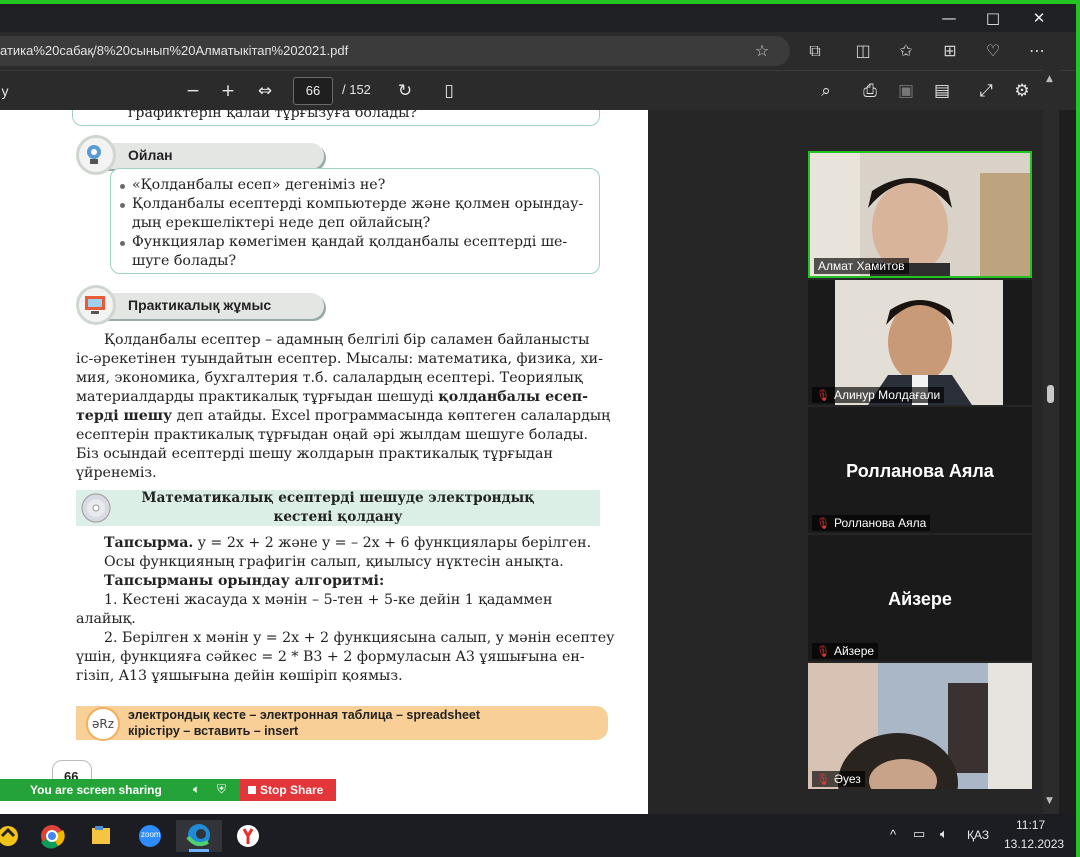  Describe the element at coordinates (96, 790) in the screenshot. I see `sharing-status: You are screen sharing` at that location.